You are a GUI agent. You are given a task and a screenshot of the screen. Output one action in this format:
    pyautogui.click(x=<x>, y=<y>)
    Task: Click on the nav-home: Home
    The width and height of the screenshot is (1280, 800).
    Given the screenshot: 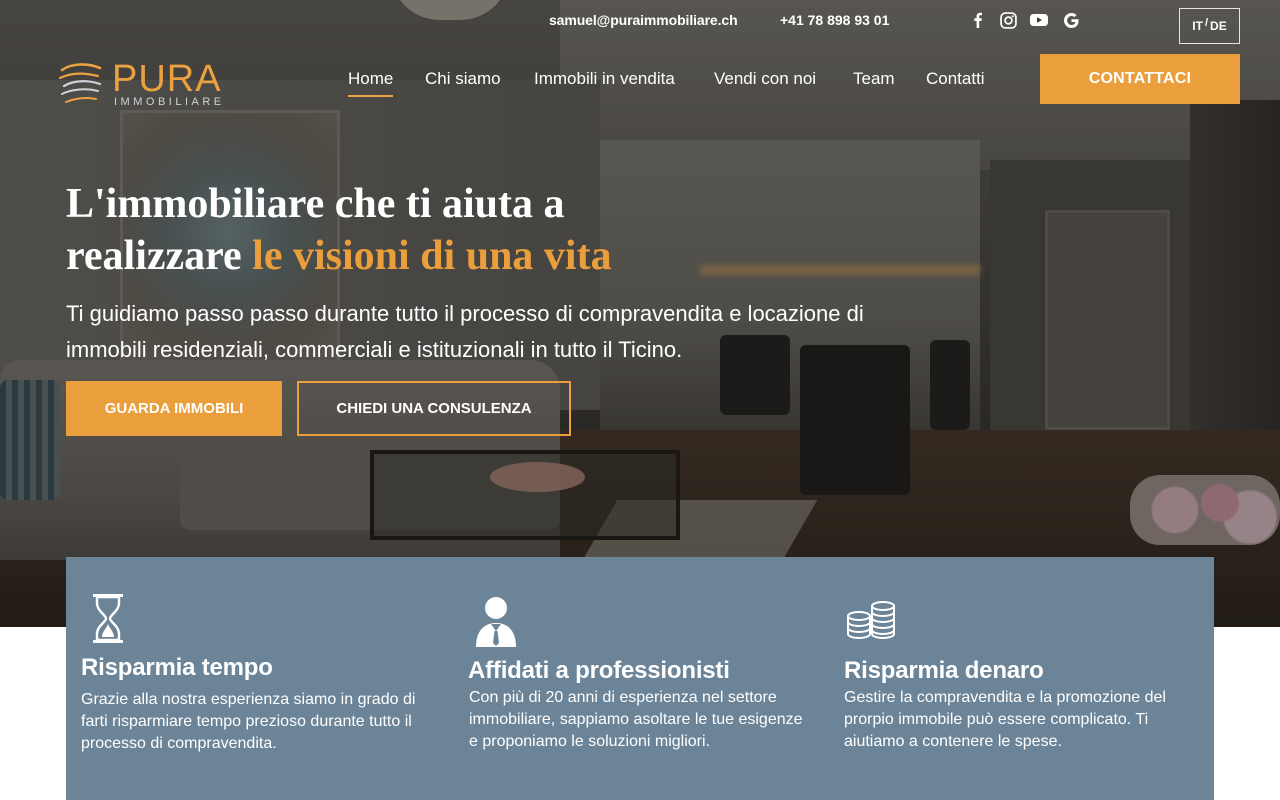 What is the action you would take?
    pyautogui.click(x=371, y=83)
    